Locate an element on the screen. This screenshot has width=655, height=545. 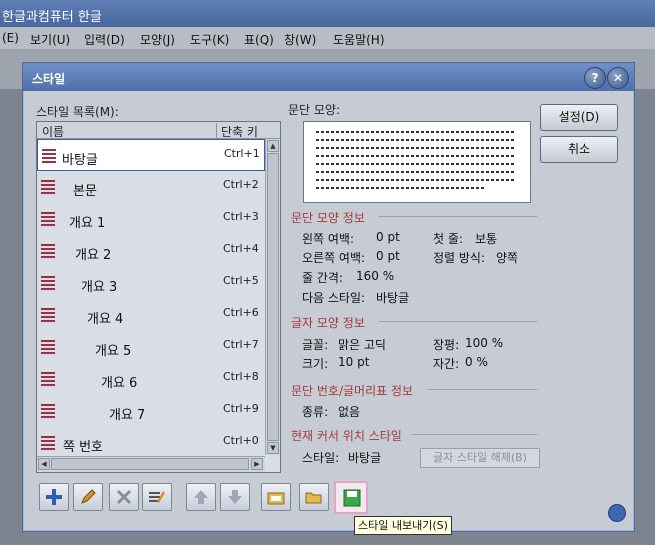
style-list-item: 쪽 번호 Ctrl+0 is located at coordinates (151, 441).